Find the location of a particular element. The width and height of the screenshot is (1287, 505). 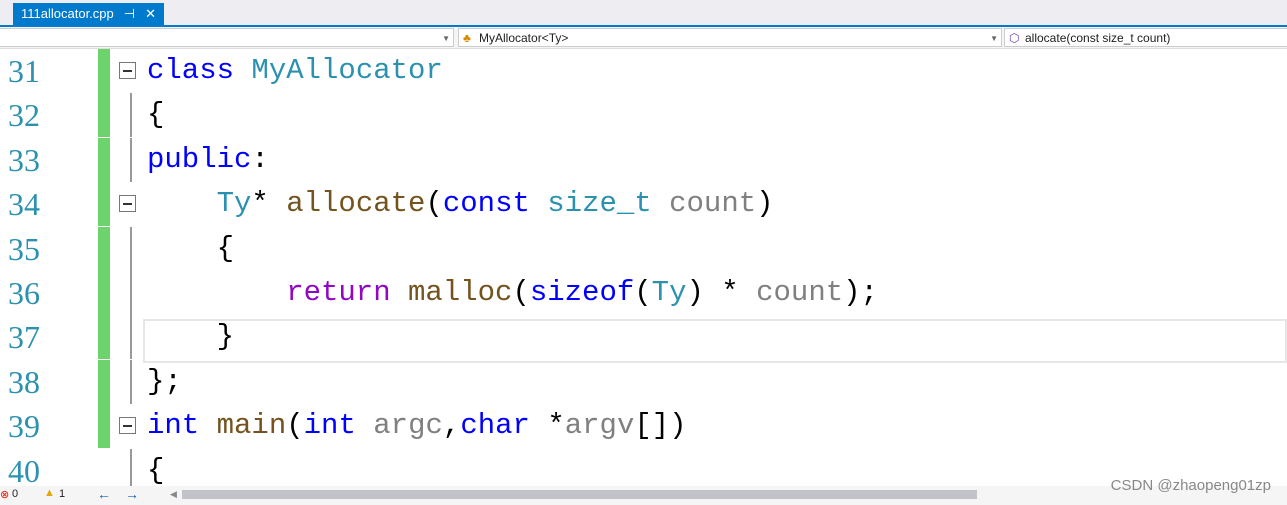

code-text: public: is located at coordinates (208, 160).